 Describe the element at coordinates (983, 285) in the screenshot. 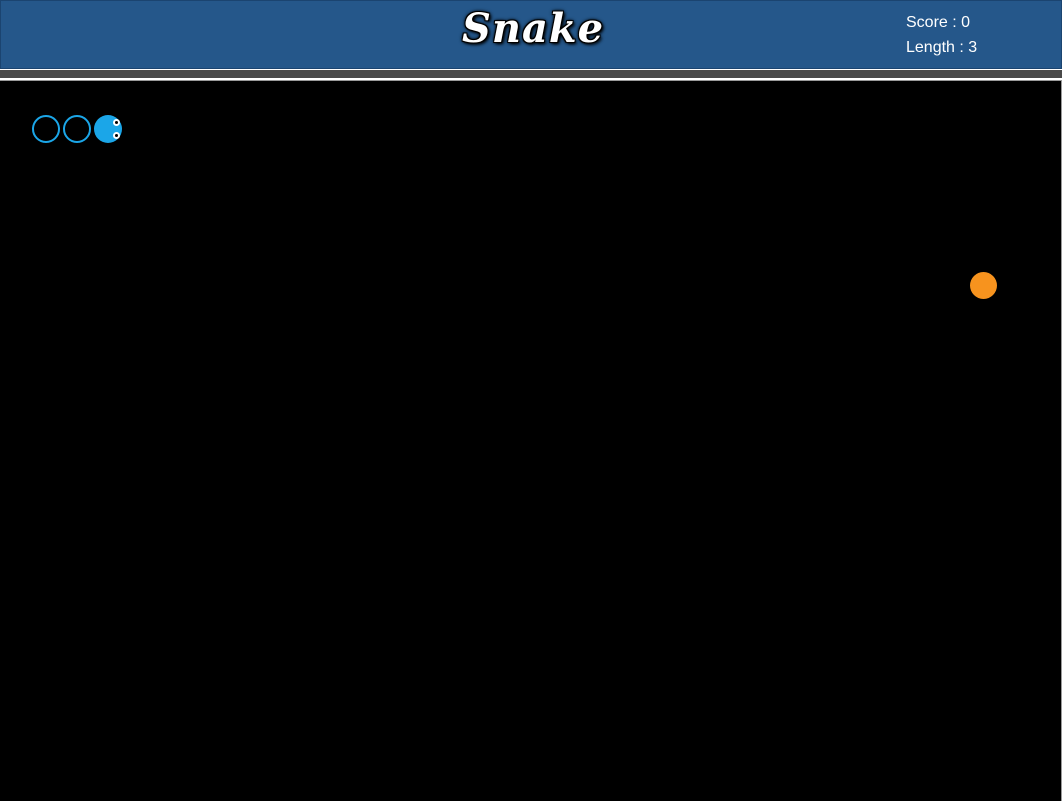

I see `food-pellet` at that location.